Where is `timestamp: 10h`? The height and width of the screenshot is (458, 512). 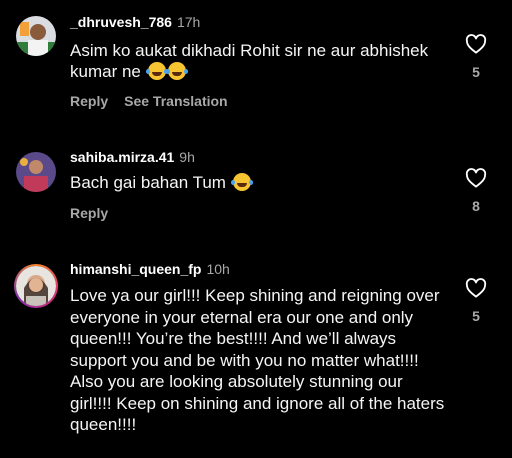 timestamp: 10h is located at coordinates (218, 269).